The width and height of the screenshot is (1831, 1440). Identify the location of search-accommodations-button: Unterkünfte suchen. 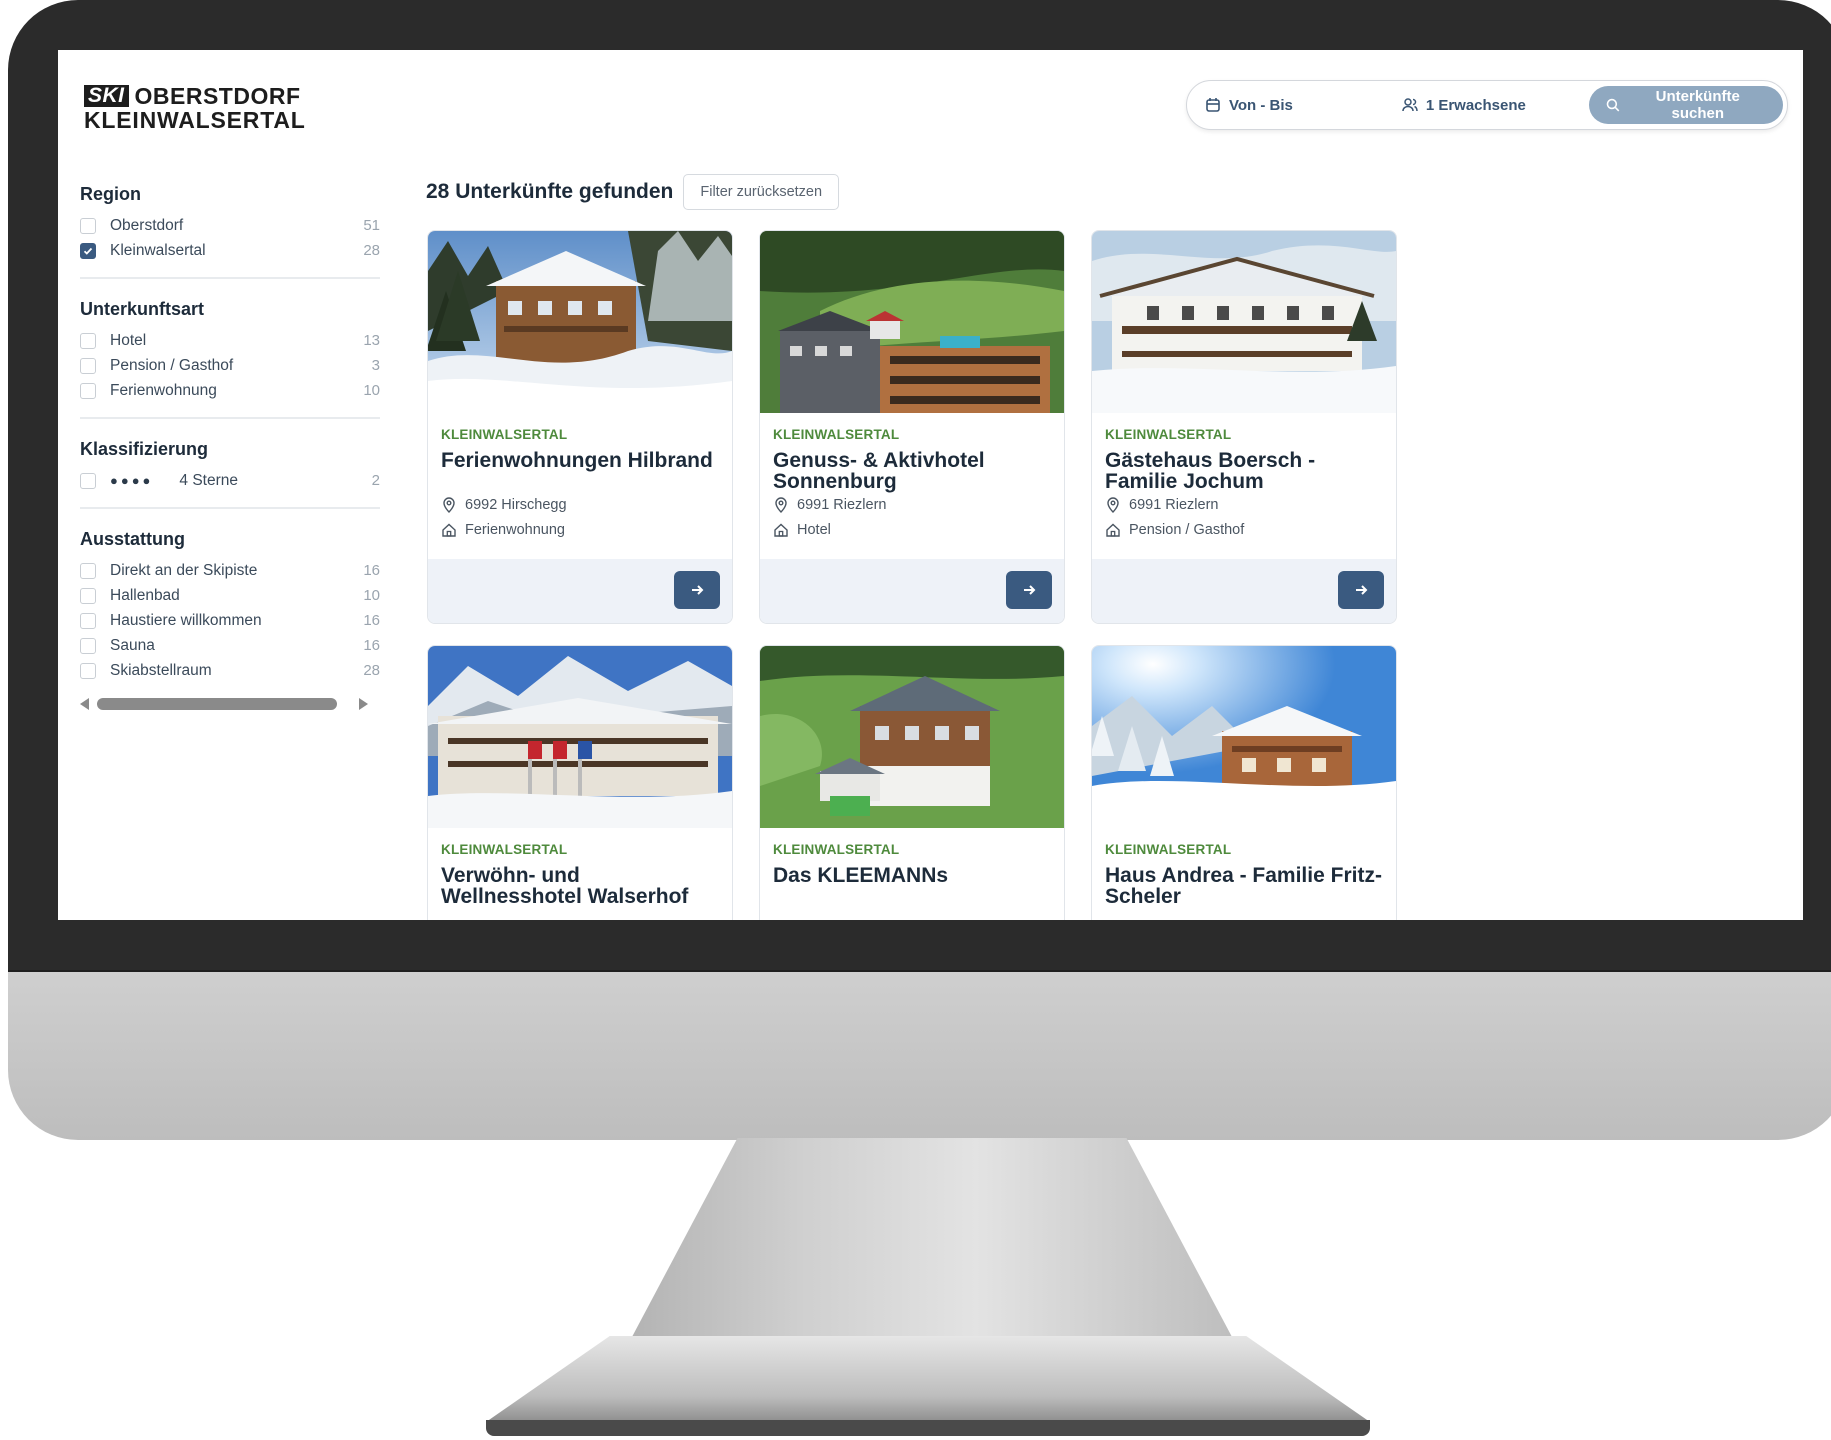
(1686, 105).